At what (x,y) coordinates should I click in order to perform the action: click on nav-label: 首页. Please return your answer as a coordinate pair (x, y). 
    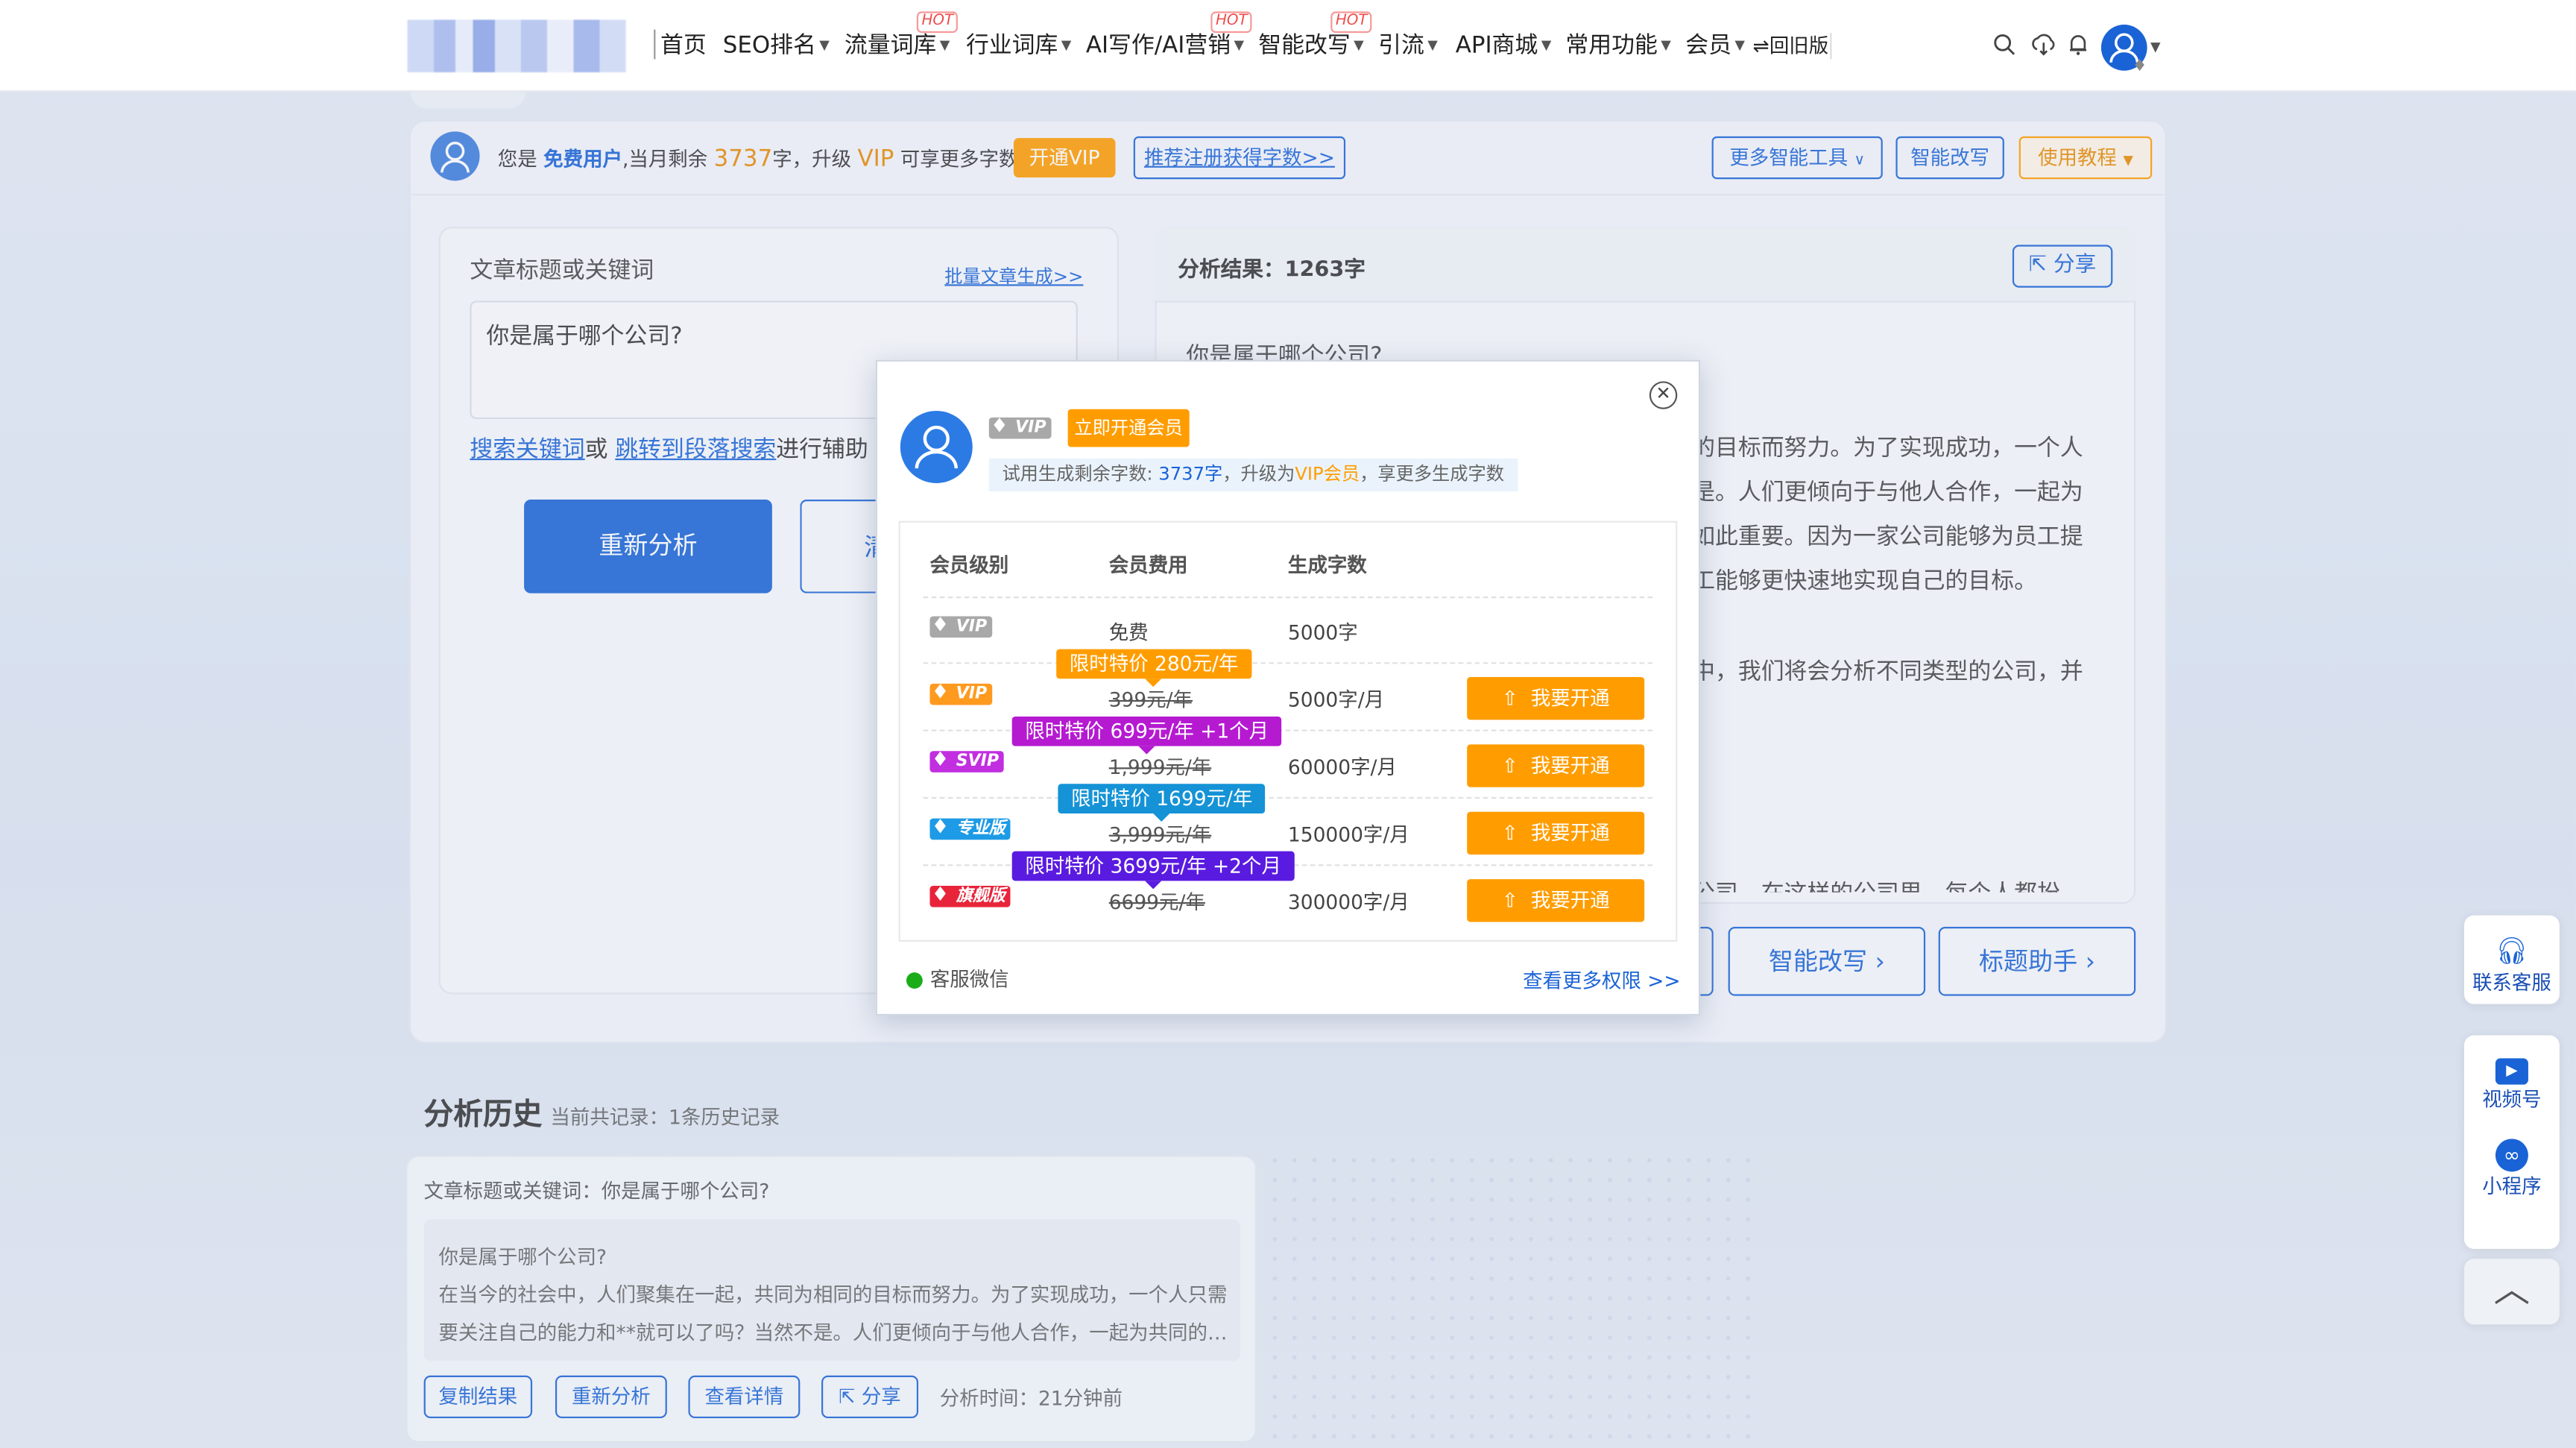
    Looking at the image, I should click on (683, 46).